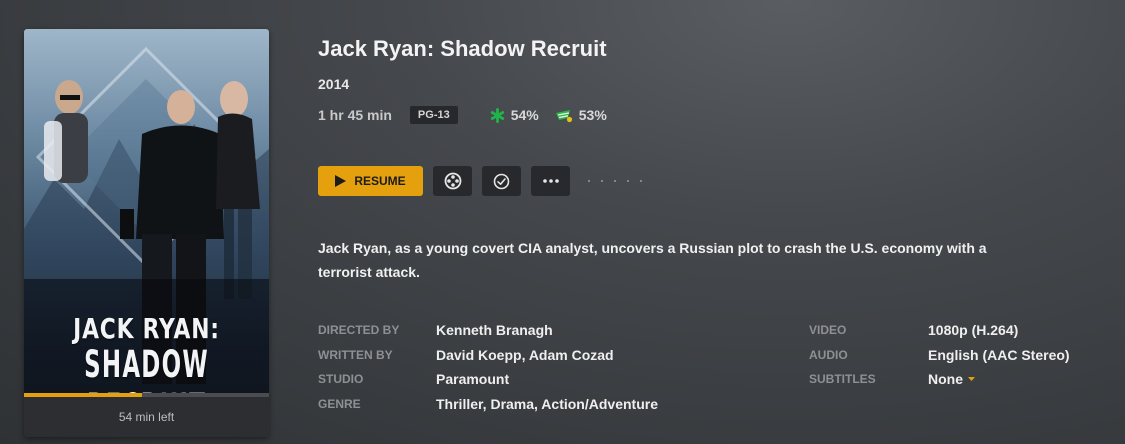  I want to click on directed-by-label: DIRECTED BY, so click(359, 330).